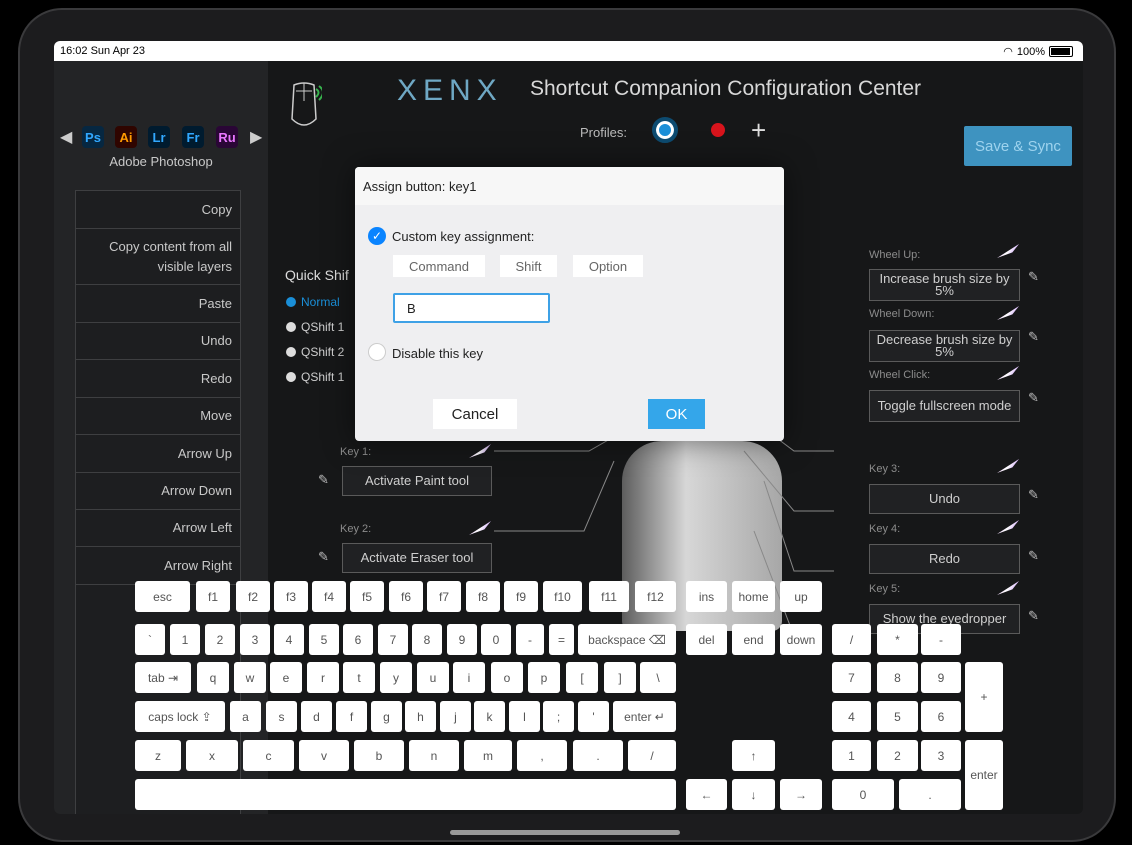 This screenshot has height=845, width=1132. Describe the element at coordinates (801, 794) in the screenshot. I see `key-arrow-right: →` at that location.